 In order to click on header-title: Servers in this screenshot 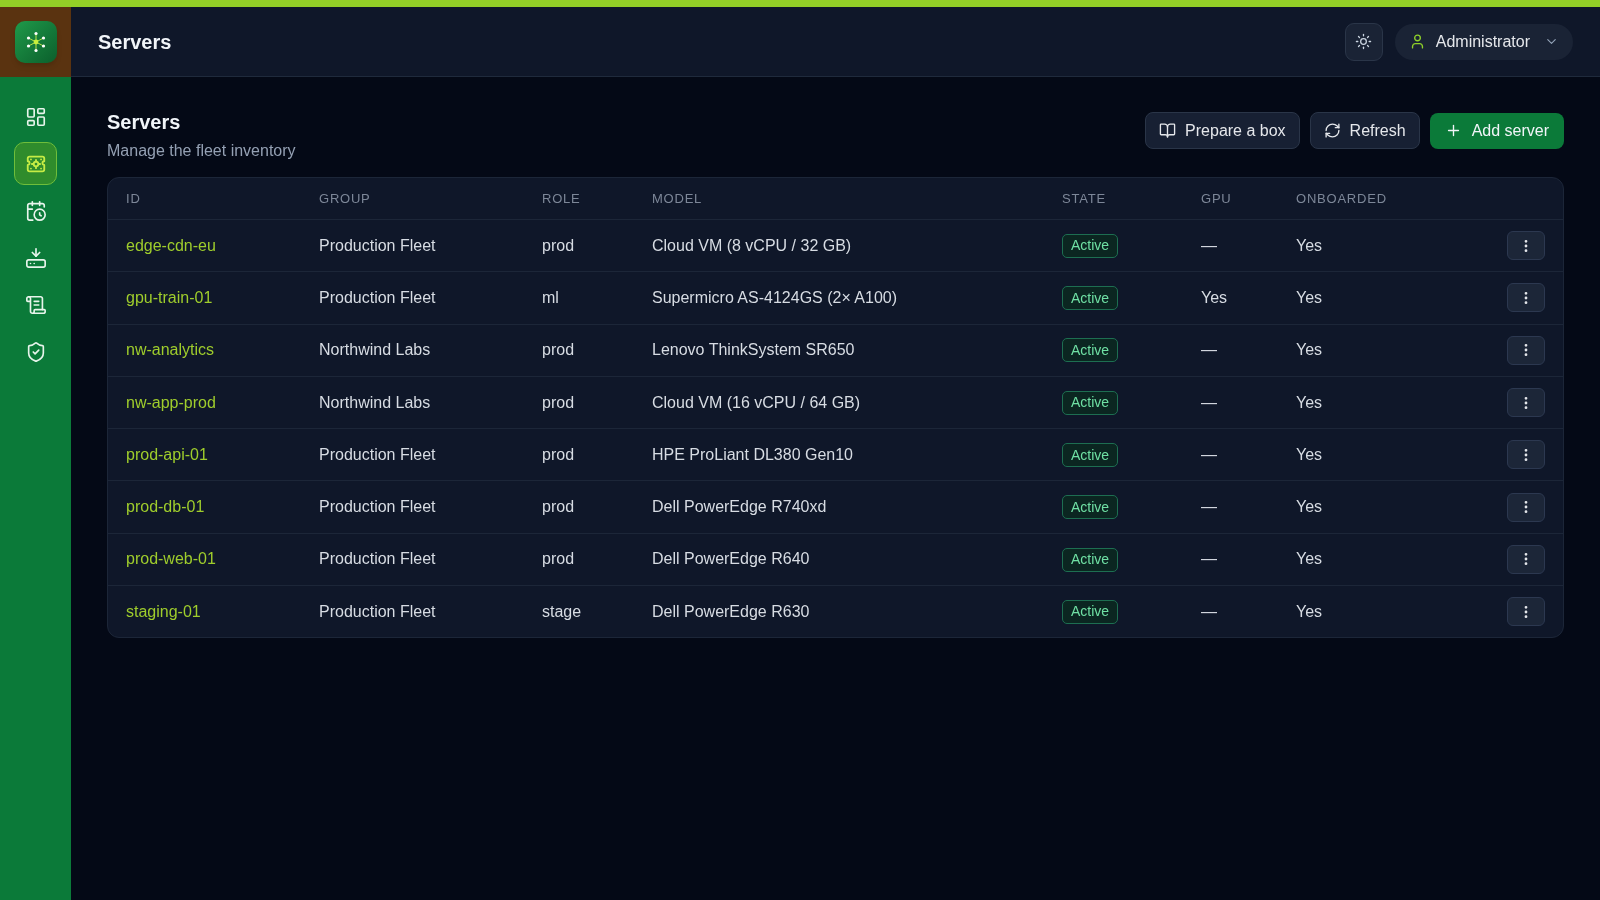, I will do `click(135, 42)`.